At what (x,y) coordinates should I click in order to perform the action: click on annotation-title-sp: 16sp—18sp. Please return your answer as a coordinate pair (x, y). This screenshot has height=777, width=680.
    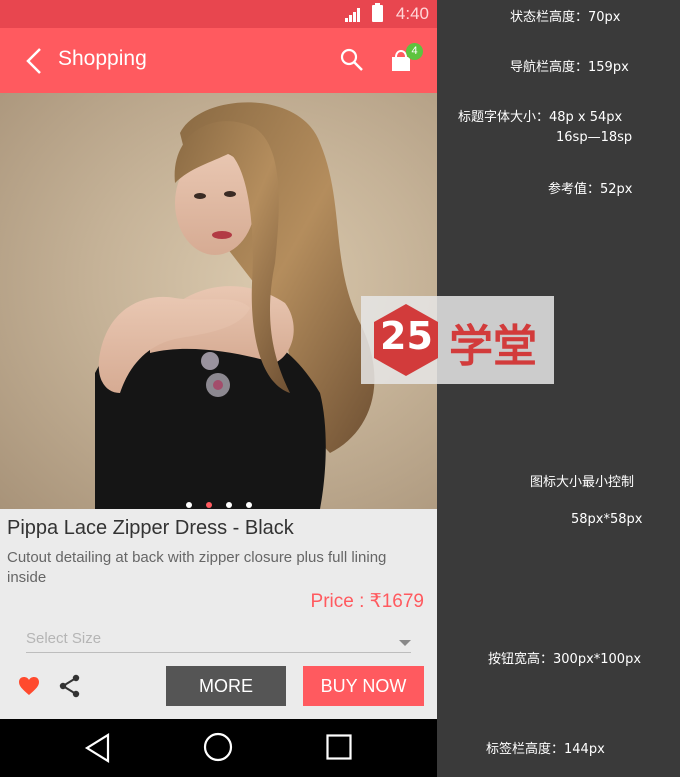
    Looking at the image, I should click on (594, 137).